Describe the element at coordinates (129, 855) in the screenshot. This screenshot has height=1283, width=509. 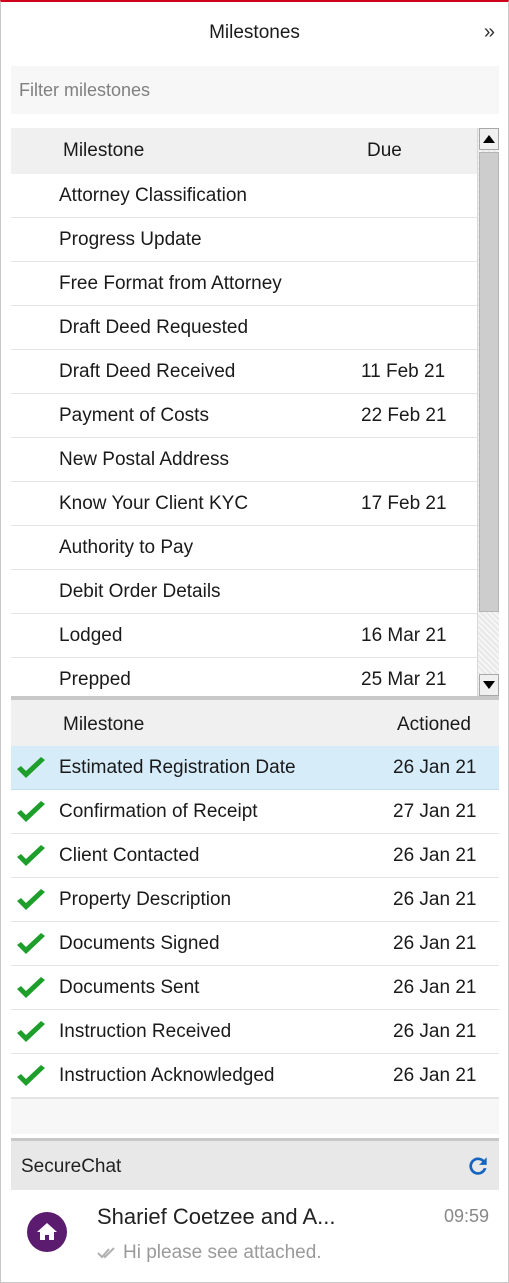
I see `milestone-name: Client Contacted` at that location.